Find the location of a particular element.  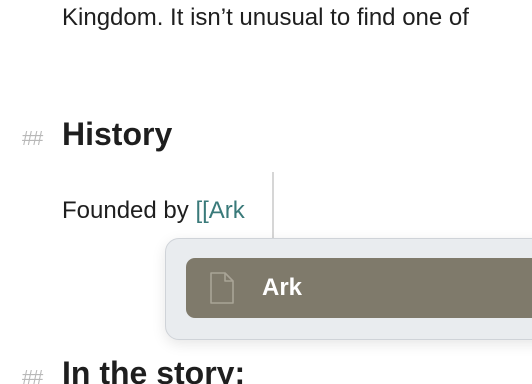

heading-in-the-story: ## In the story: is located at coordinates (133, 369).